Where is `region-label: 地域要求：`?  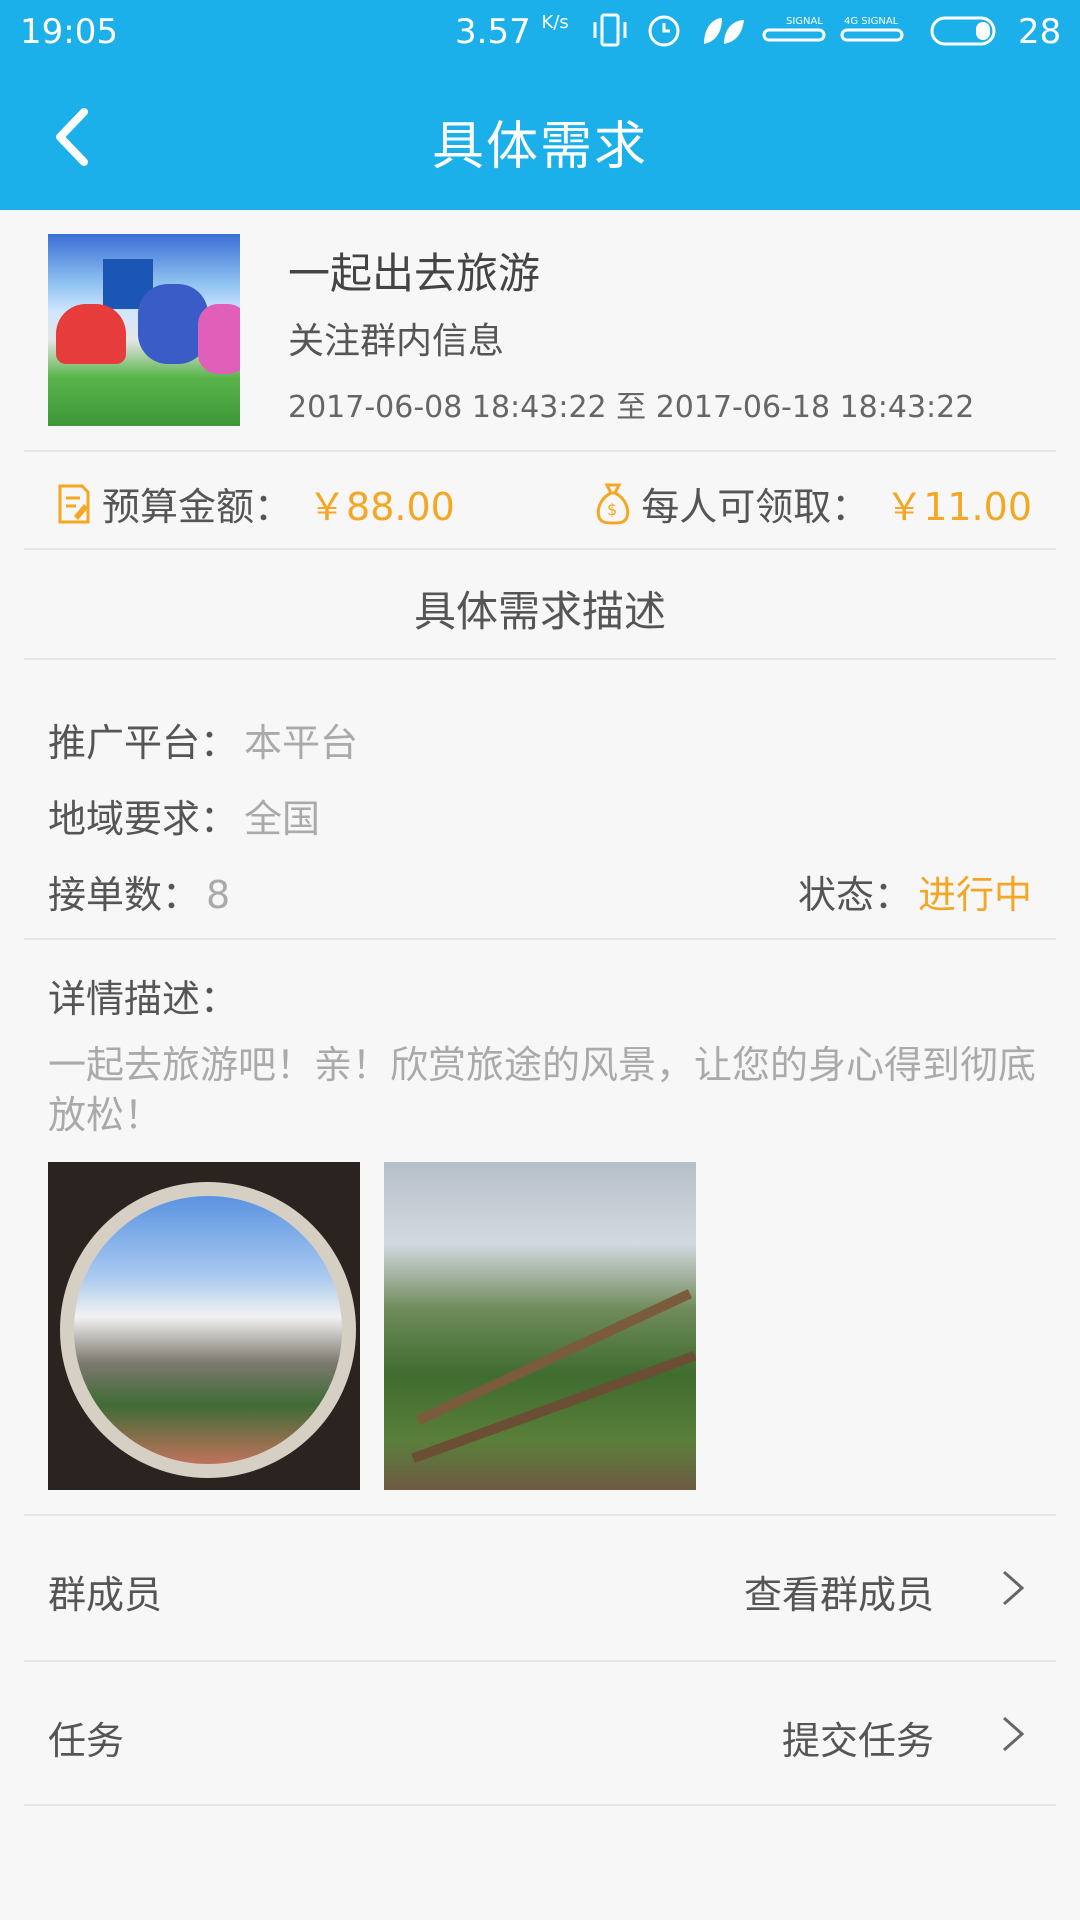
region-label: 地域要求： is located at coordinates (143, 819).